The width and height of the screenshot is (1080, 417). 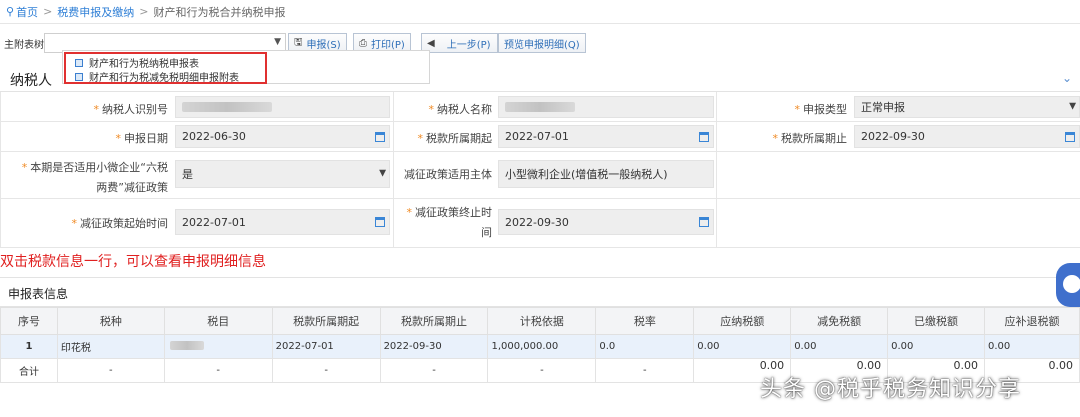 What do you see at coordinates (606, 107) in the screenshot?
I see `taxpayer-name-field` at bounding box center [606, 107].